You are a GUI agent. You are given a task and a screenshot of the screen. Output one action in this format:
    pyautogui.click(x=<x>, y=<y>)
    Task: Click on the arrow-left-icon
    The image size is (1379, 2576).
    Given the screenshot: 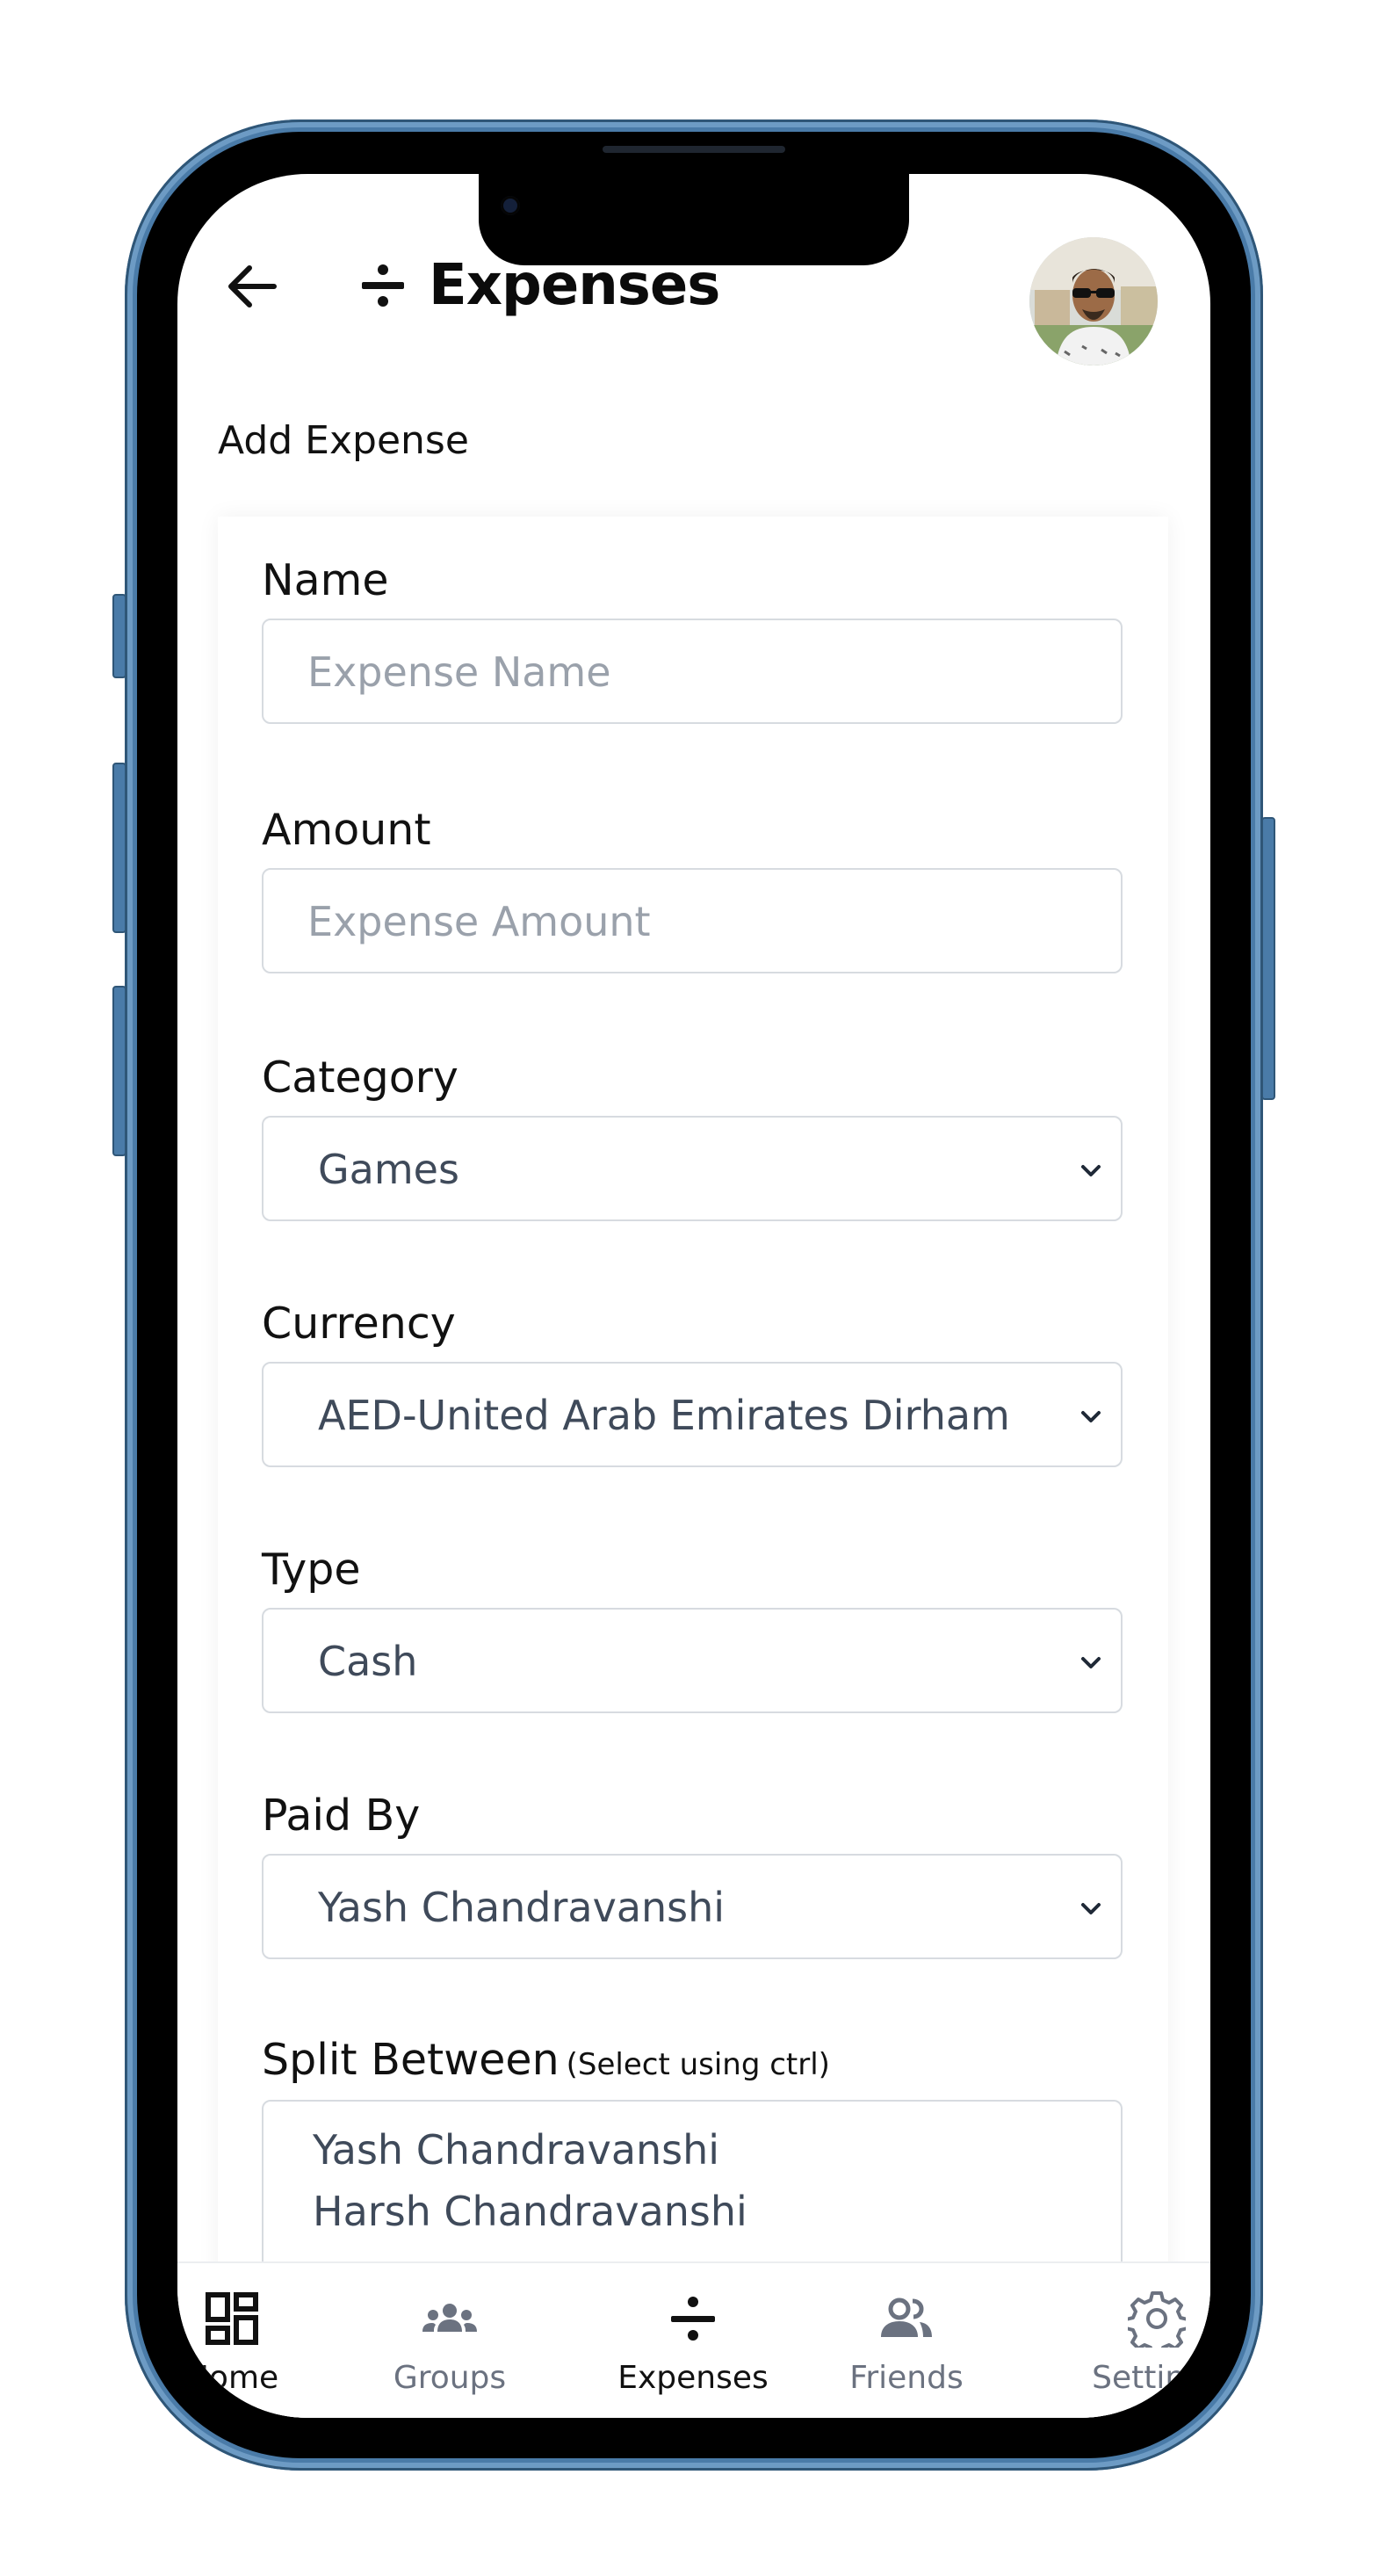 What is the action you would take?
    pyautogui.click(x=252, y=286)
    